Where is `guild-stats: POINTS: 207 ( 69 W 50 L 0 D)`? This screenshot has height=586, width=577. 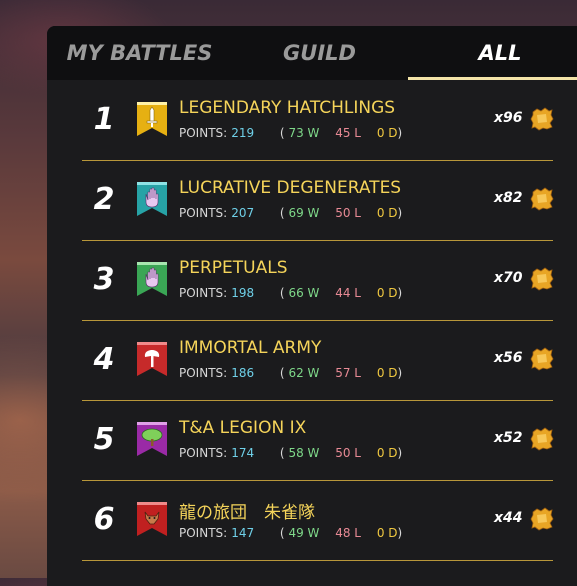 guild-stats: POINTS: 207 ( 69 W 50 L 0 D) is located at coordinates (291, 213).